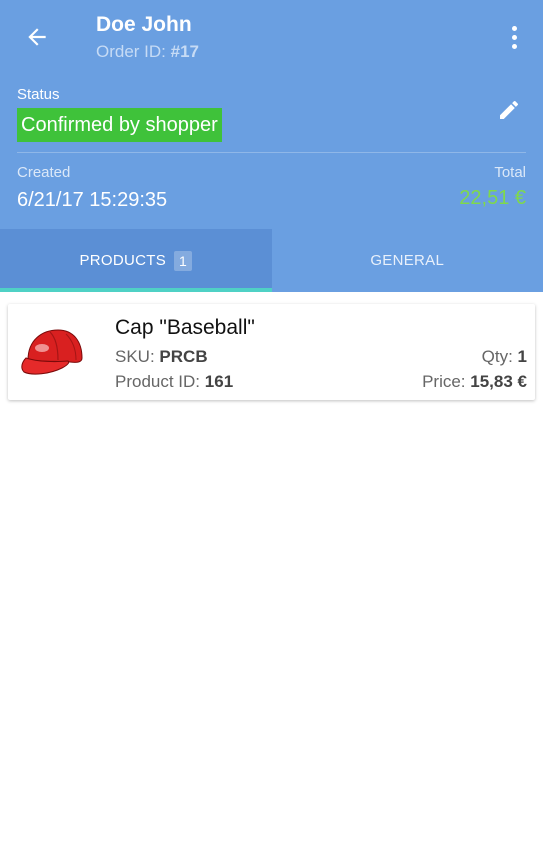 This screenshot has width=543, height=862. I want to click on total-value: 22,51 €, so click(492, 198).